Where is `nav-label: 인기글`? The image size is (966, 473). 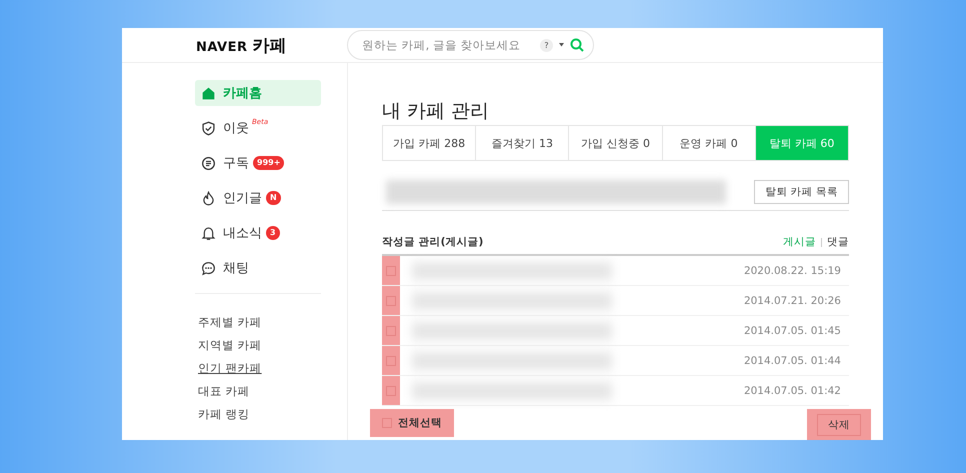 nav-label: 인기글 is located at coordinates (242, 198).